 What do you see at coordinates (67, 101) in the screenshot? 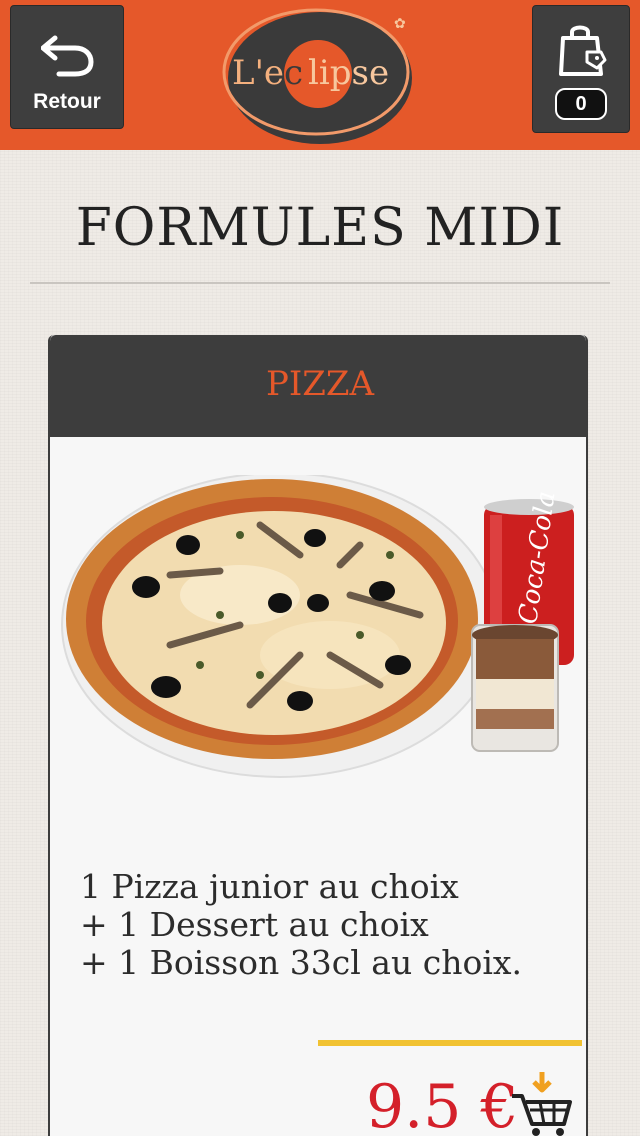
I see `back-label: Retour` at bounding box center [67, 101].